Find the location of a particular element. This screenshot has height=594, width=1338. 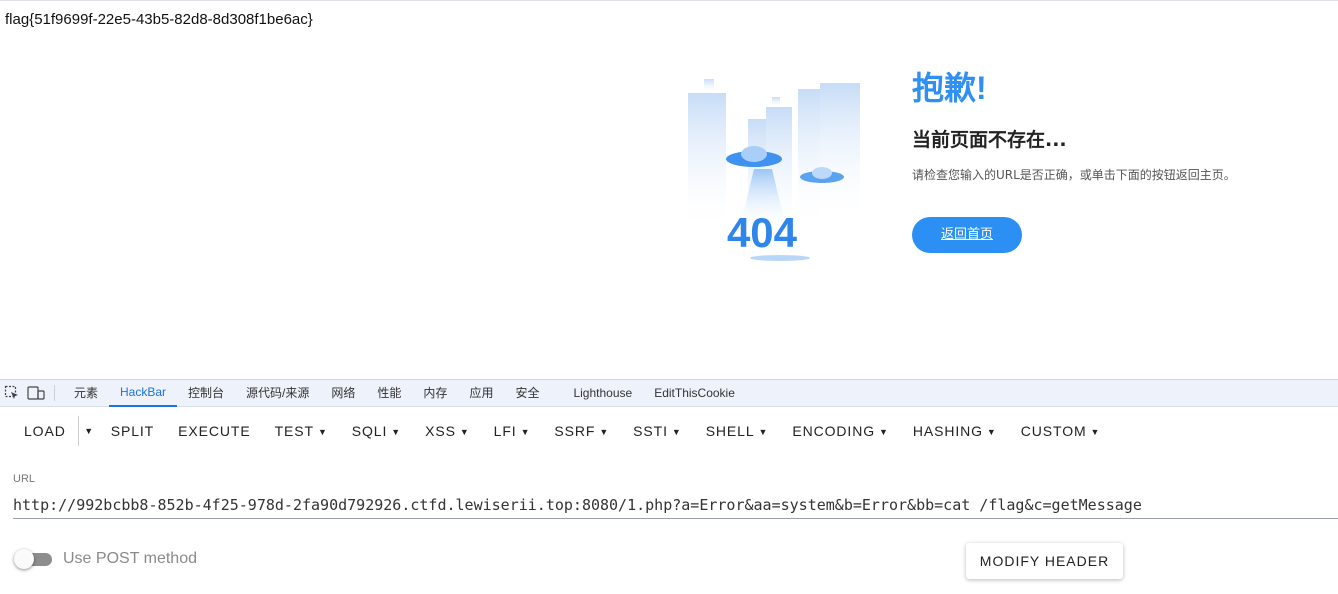

post-method-toggle is located at coordinates (33, 559).